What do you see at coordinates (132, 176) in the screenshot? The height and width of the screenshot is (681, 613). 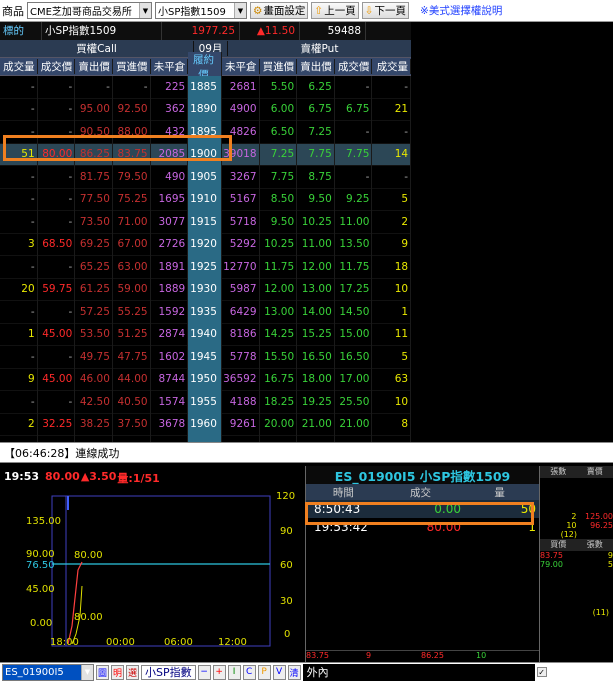 I see `cell-cb: 79.50` at bounding box center [132, 176].